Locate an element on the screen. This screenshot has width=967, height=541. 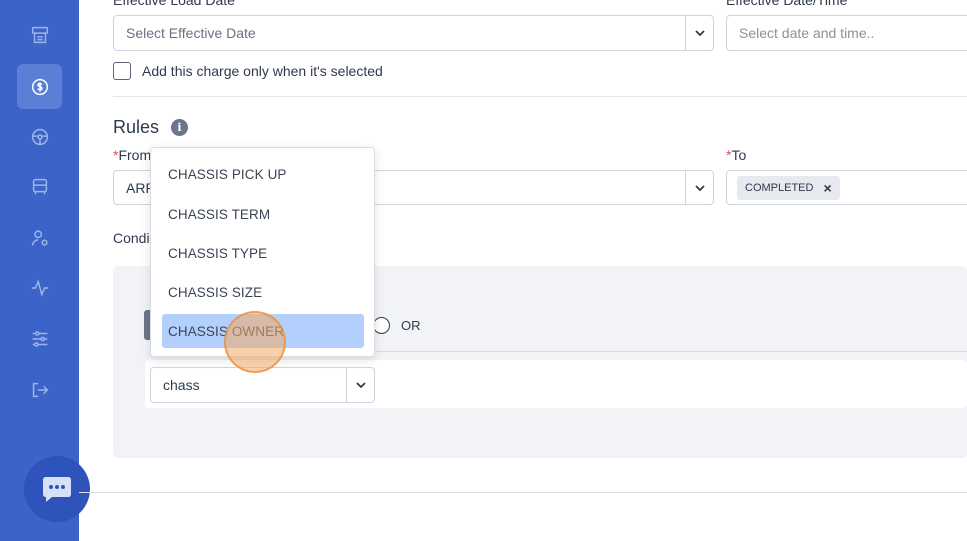
activity-icon is located at coordinates (39, 287).